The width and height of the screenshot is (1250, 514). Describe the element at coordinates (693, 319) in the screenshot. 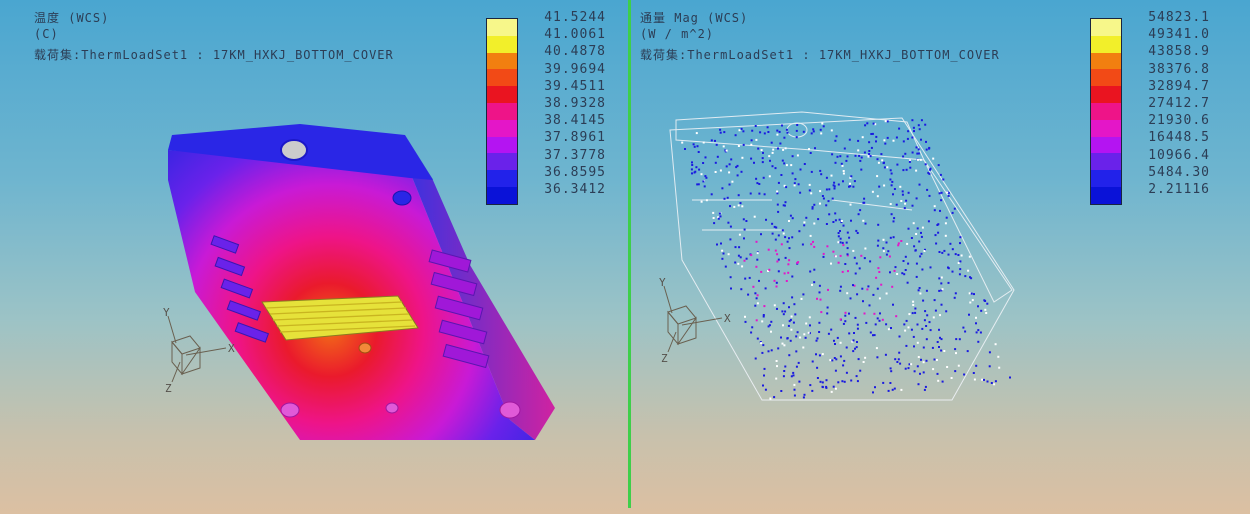

I see `orientation-triad-right` at that location.